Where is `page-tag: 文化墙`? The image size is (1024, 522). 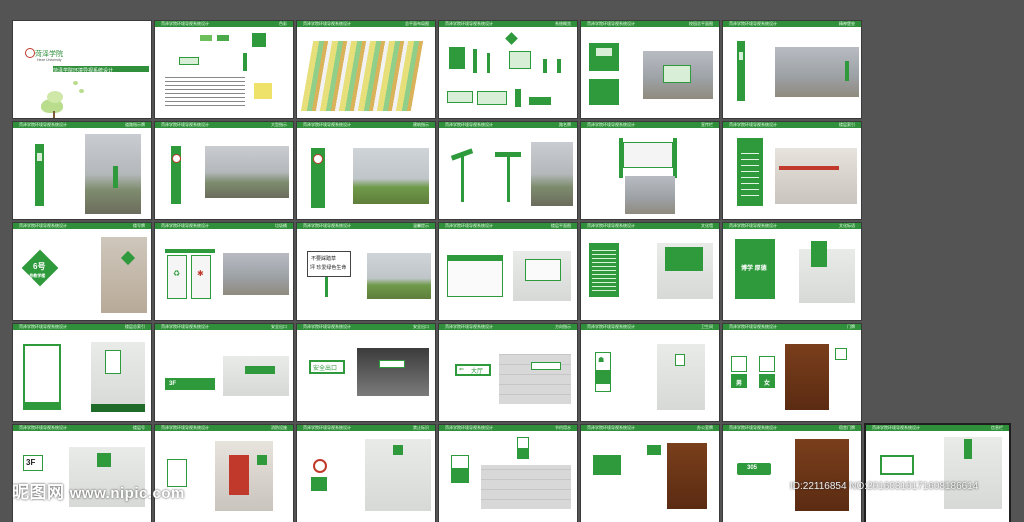 page-tag: 文化墙 is located at coordinates (707, 225).